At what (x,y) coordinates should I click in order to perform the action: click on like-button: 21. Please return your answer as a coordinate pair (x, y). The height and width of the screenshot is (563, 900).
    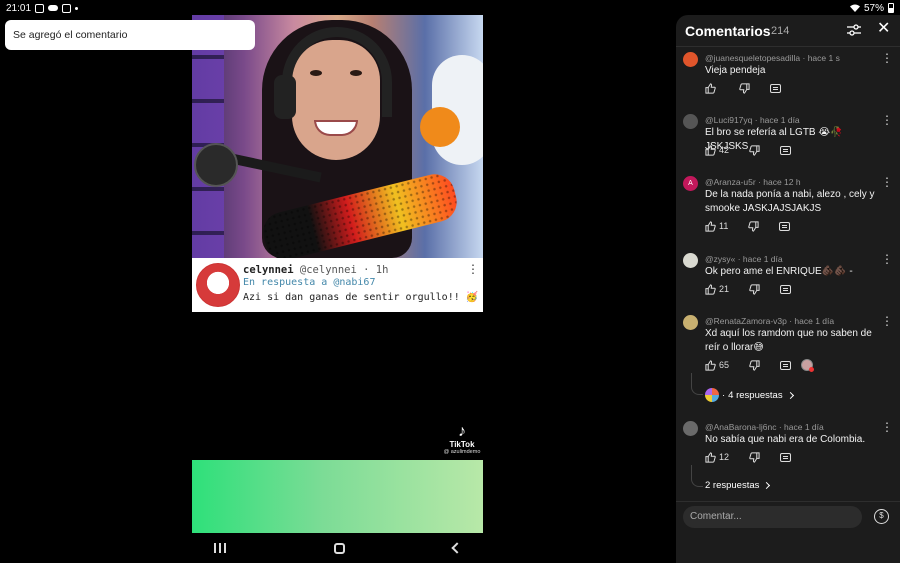
    Looking at the image, I should click on (717, 289).